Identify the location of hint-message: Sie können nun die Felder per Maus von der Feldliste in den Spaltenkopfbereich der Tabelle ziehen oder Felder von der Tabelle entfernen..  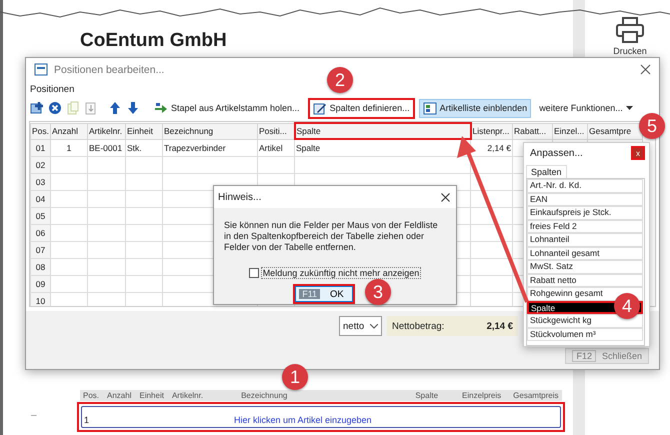
(331, 236).